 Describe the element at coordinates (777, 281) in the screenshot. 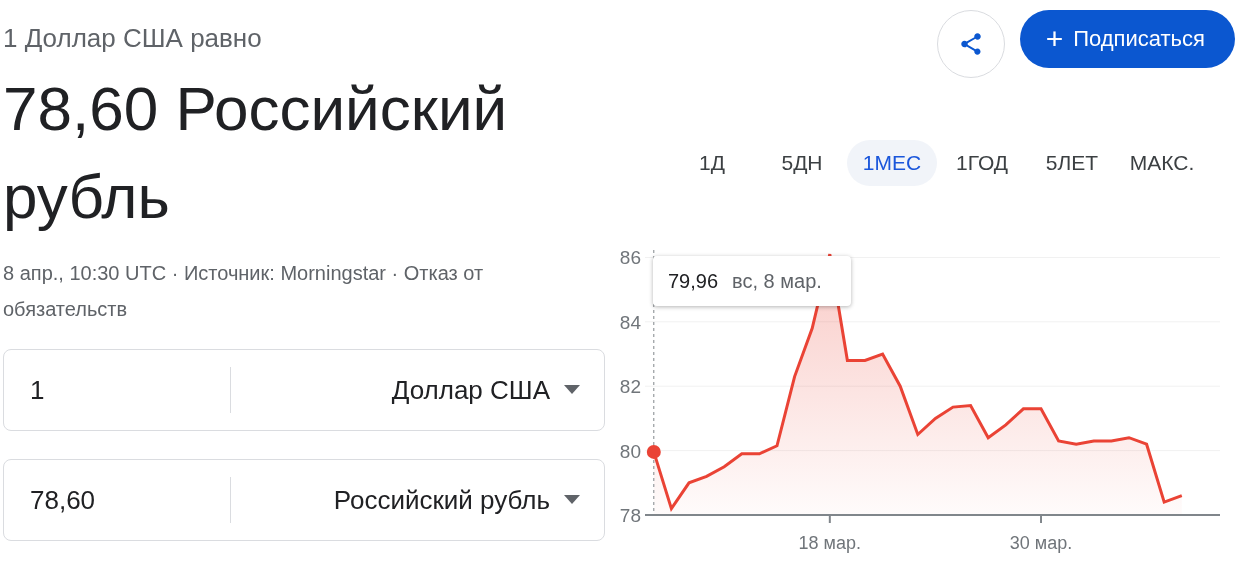

I see `tooltip-date: вс, 8 мар.` at that location.